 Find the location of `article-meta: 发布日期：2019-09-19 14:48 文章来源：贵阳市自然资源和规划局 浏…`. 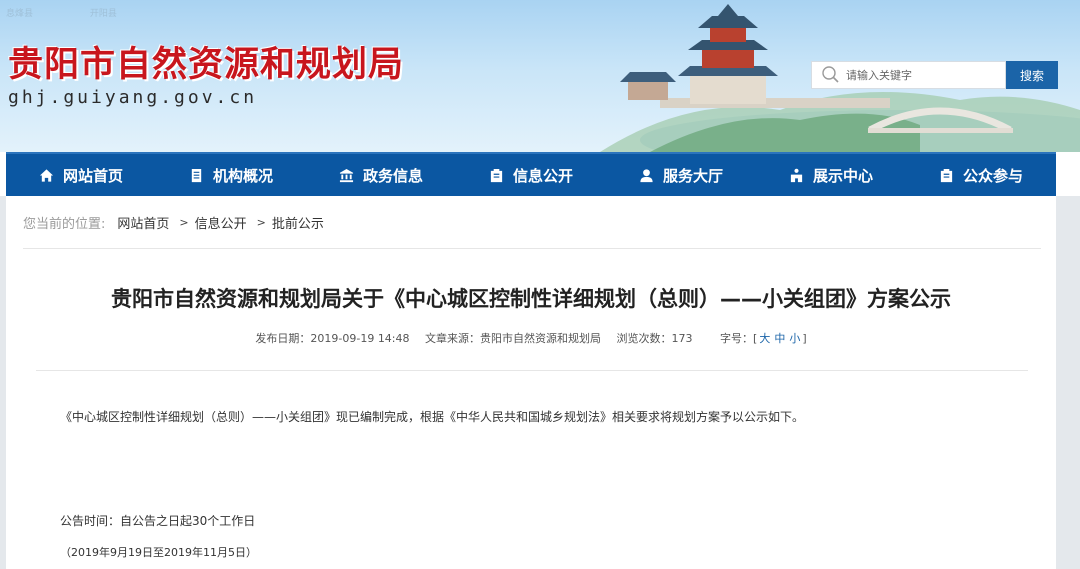

article-meta: 发布日期：2019-09-19 14:48 文章来源：贵阳市自然资源和规划局 浏… is located at coordinates (531, 338).